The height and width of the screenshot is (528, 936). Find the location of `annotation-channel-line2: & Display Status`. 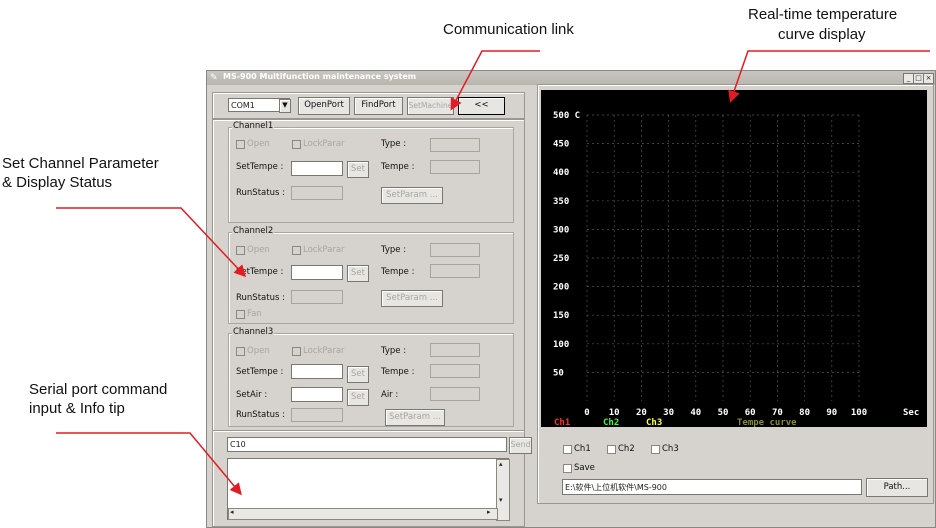

annotation-channel-line2: & Display Status is located at coordinates (57, 182).